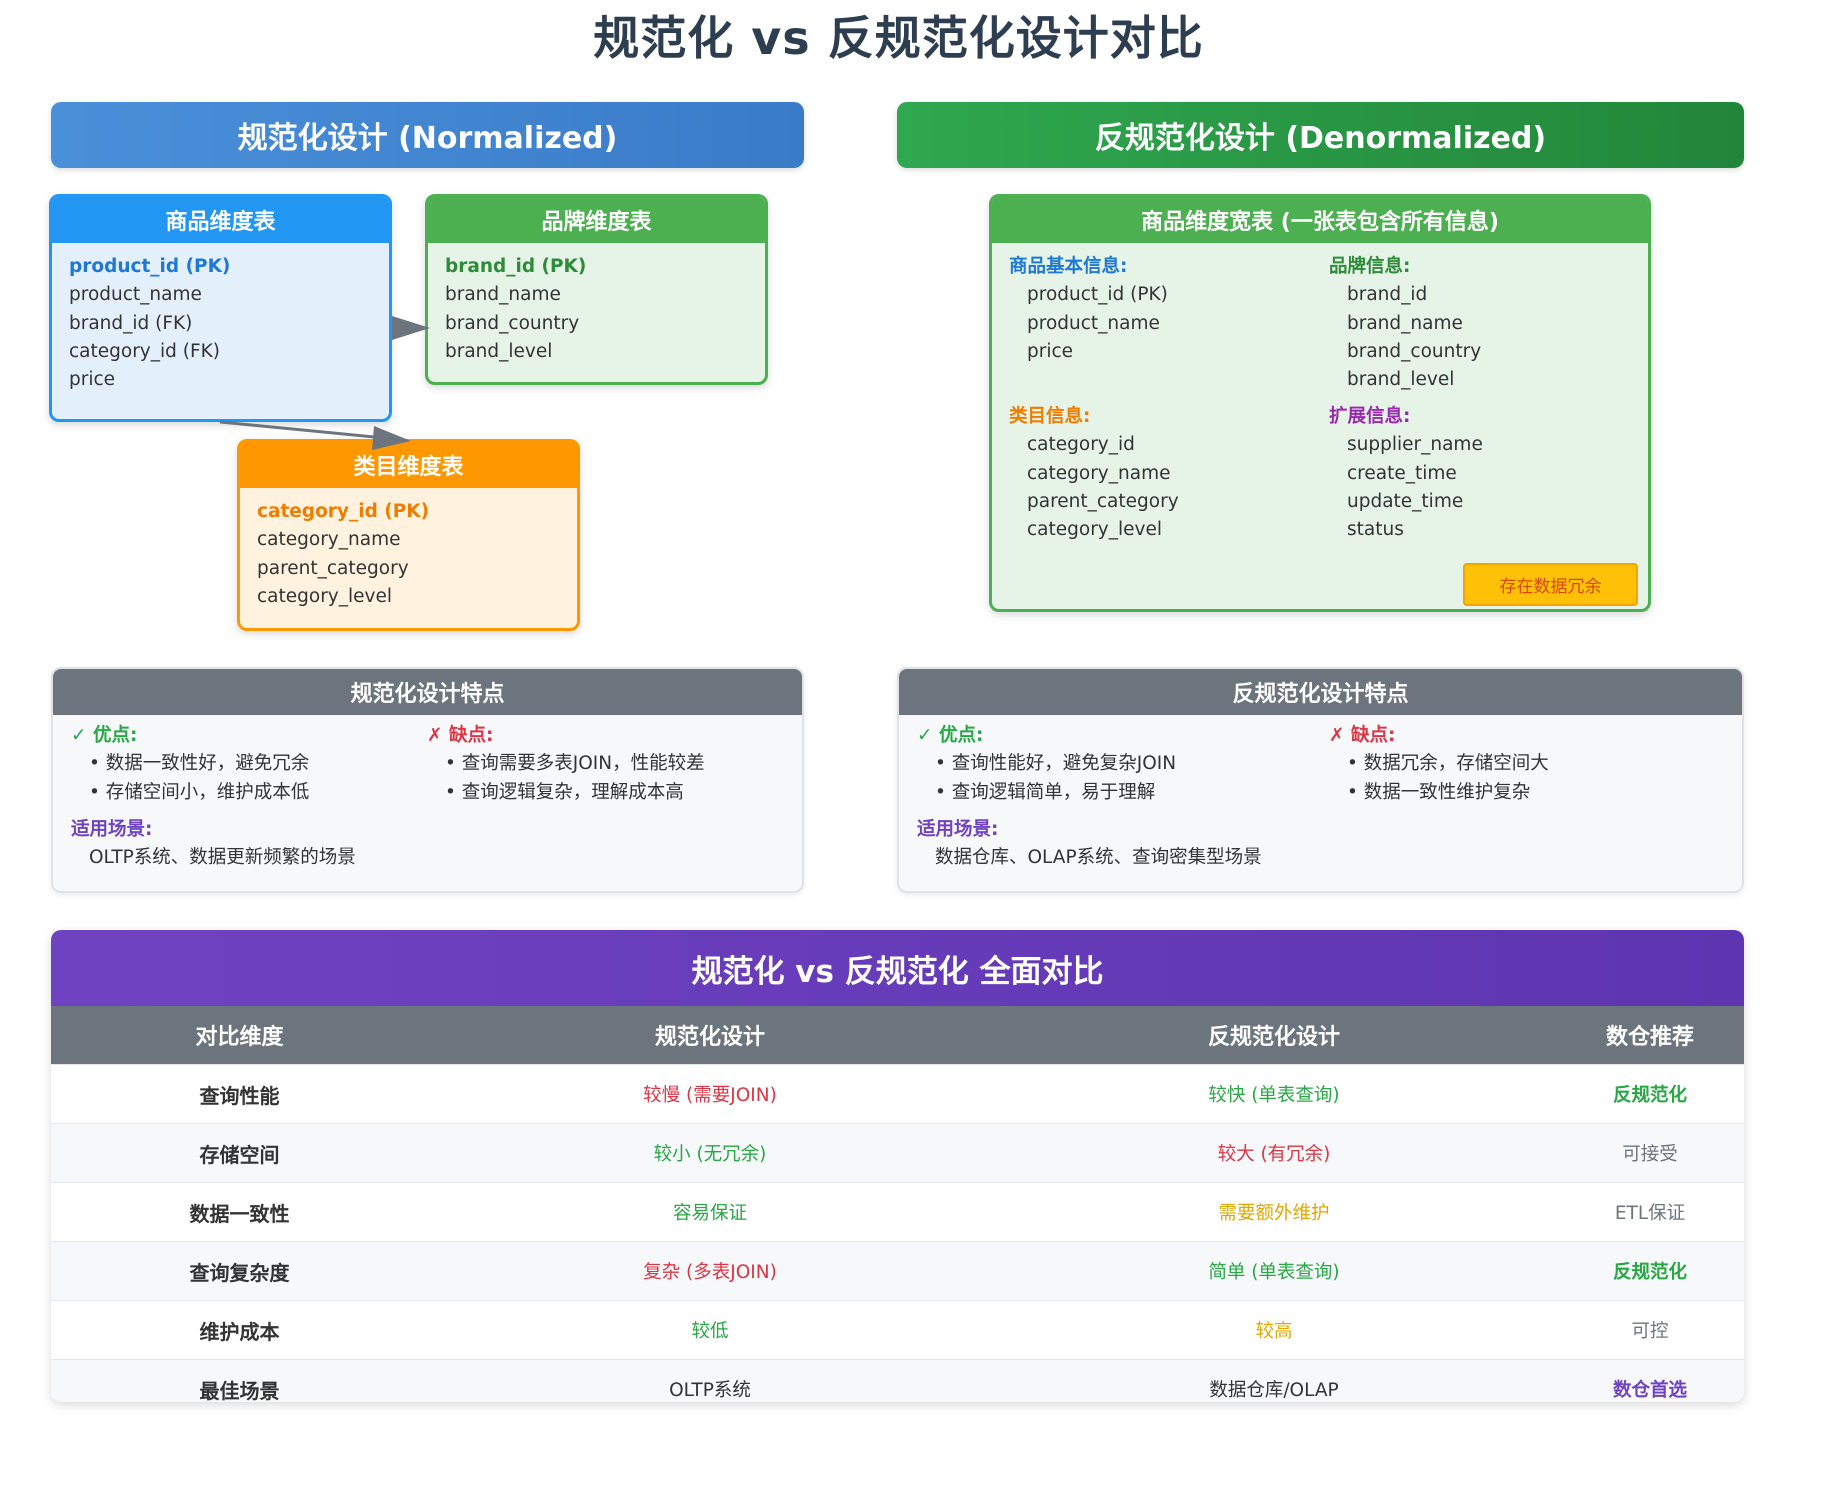  What do you see at coordinates (1274, 1035) in the screenshot?
I see `column-header: 反规范化设计` at bounding box center [1274, 1035].